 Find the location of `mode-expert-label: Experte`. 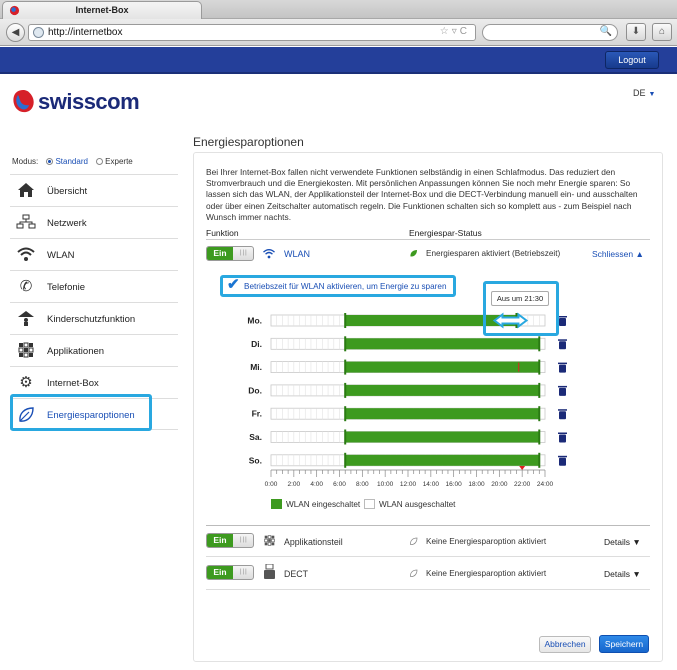

mode-expert-label: Experte is located at coordinates (119, 161).